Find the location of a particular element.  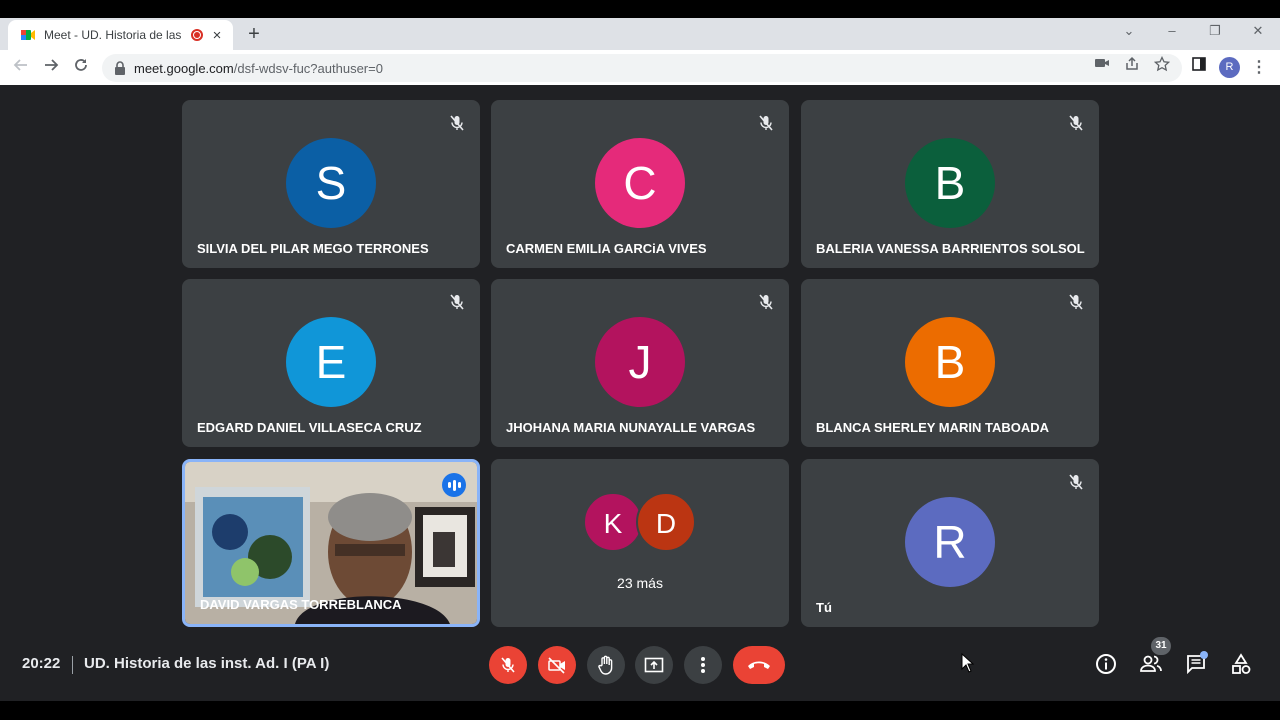

speaker-name: DAVID VARGAS TORREBLANCA is located at coordinates (301, 604).